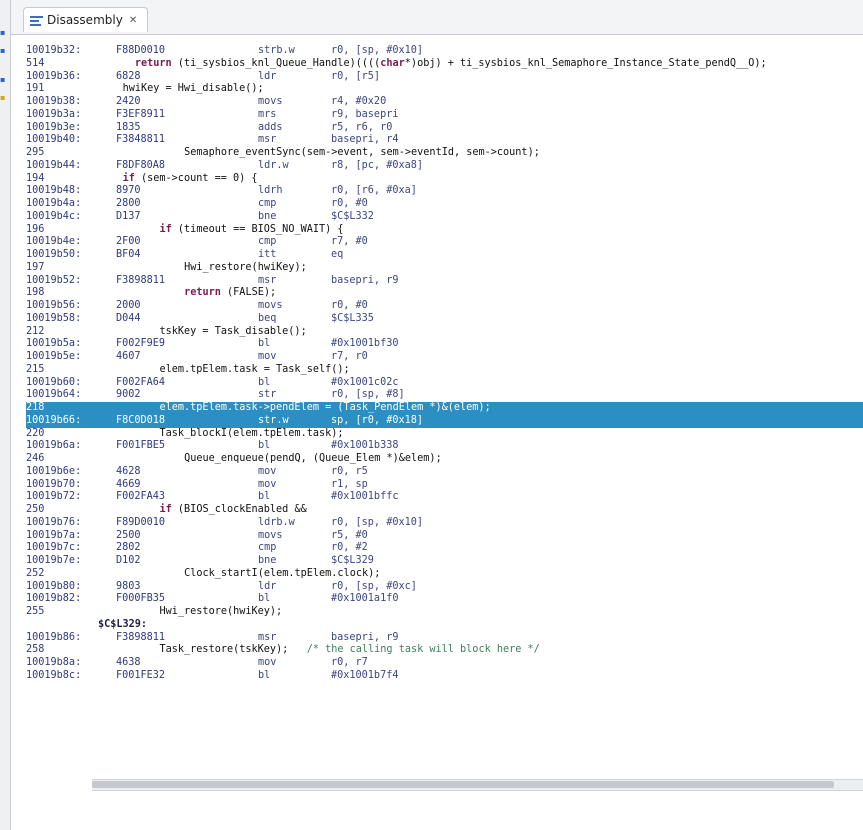 The image size is (863, 830). What do you see at coordinates (374, 191) in the screenshot?
I see `operands: r0, [r6, #0xa]` at bounding box center [374, 191].